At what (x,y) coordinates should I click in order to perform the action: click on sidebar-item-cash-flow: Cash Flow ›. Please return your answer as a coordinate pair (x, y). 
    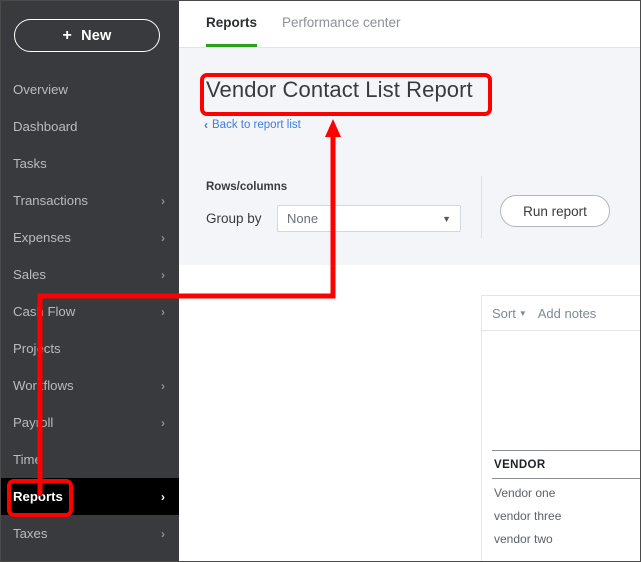
    Looking at the image, I should click on (90, 311).